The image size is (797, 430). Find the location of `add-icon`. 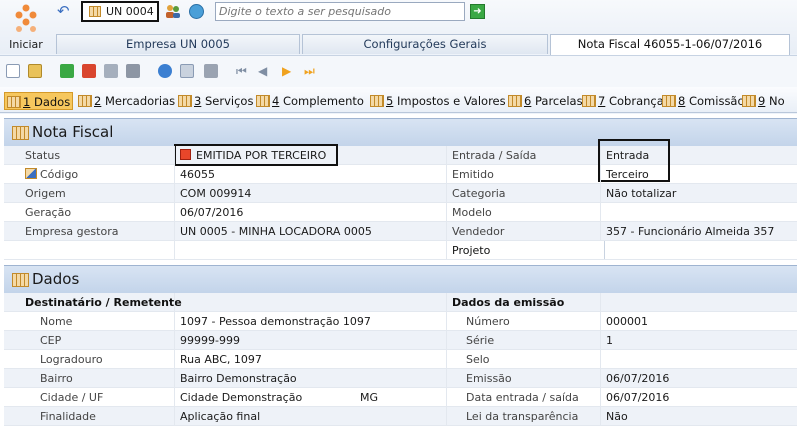

add-icon is located at coordinates (67, 71).